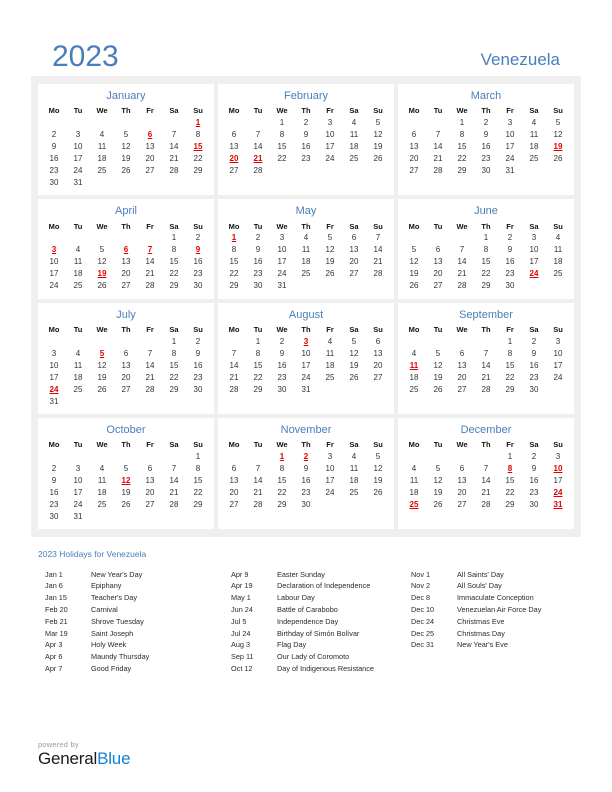 Image resolution: width=612 pixels, height=792 pixels. Describe the element at coordinates (150, 135) in the screenshot. I see `day-cell-holiday: 6` at that location.